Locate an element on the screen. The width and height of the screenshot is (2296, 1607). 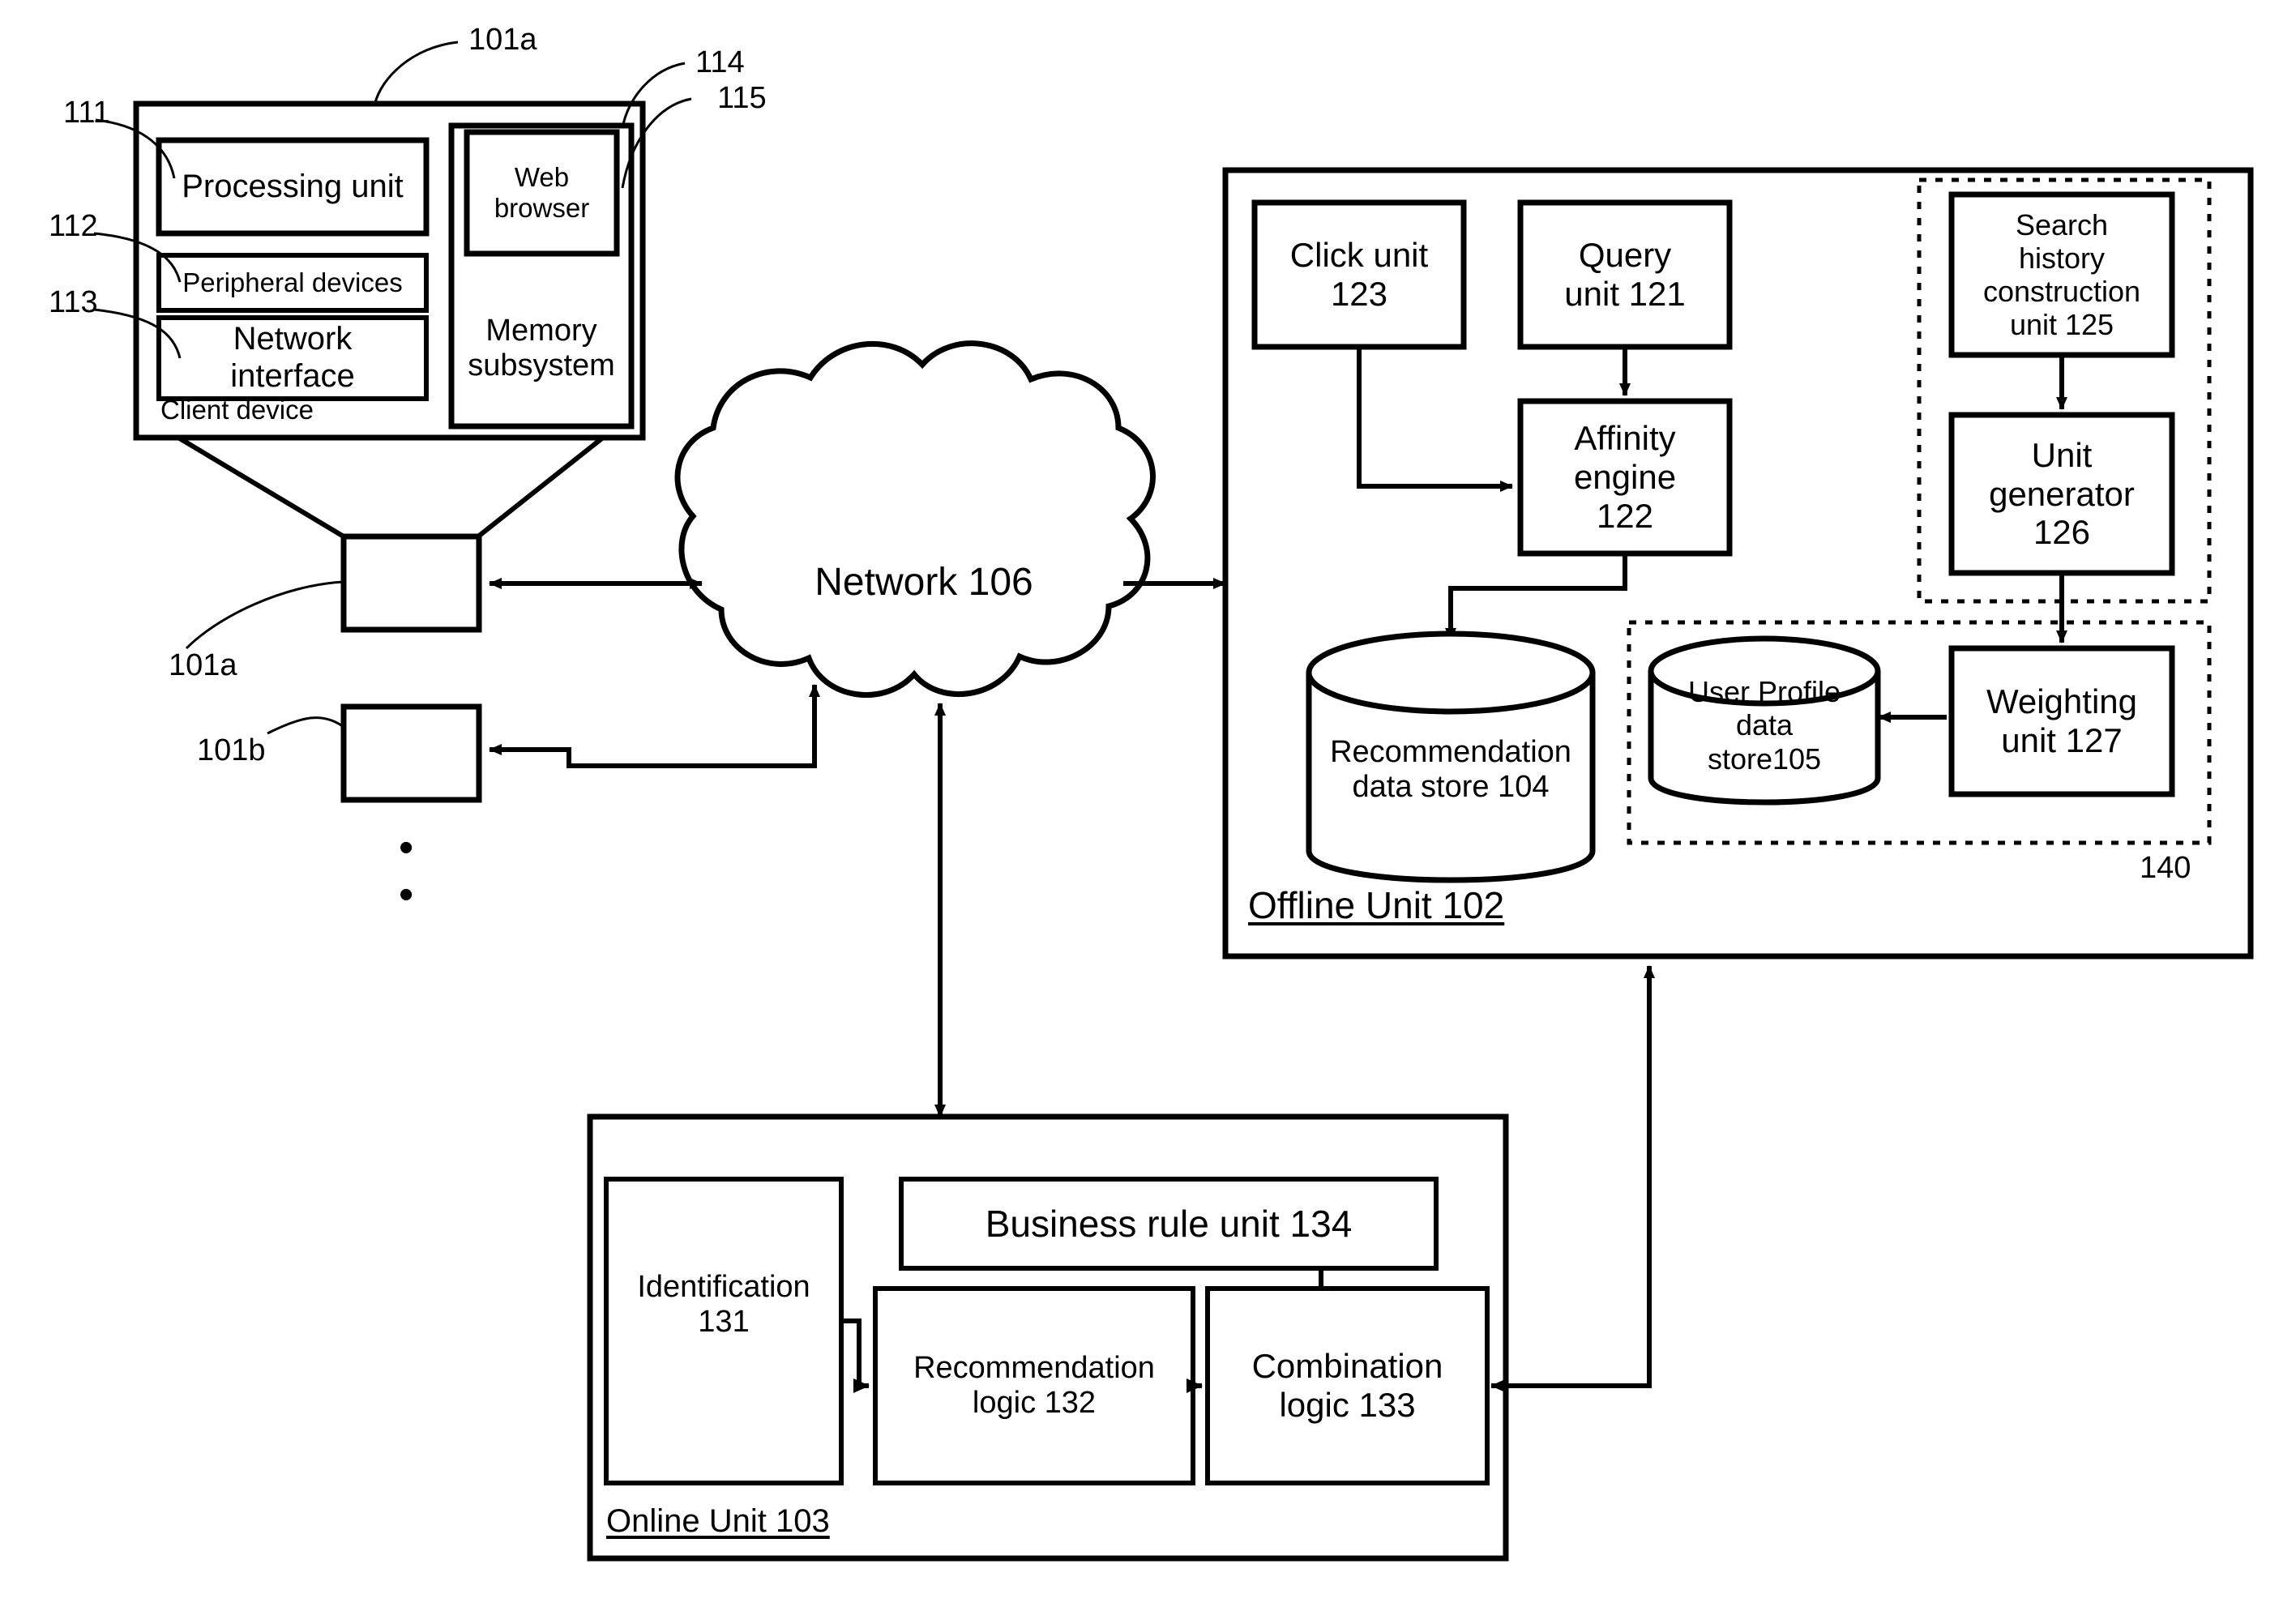
ref-label-113: 113 is located at coordinates (73, 302).